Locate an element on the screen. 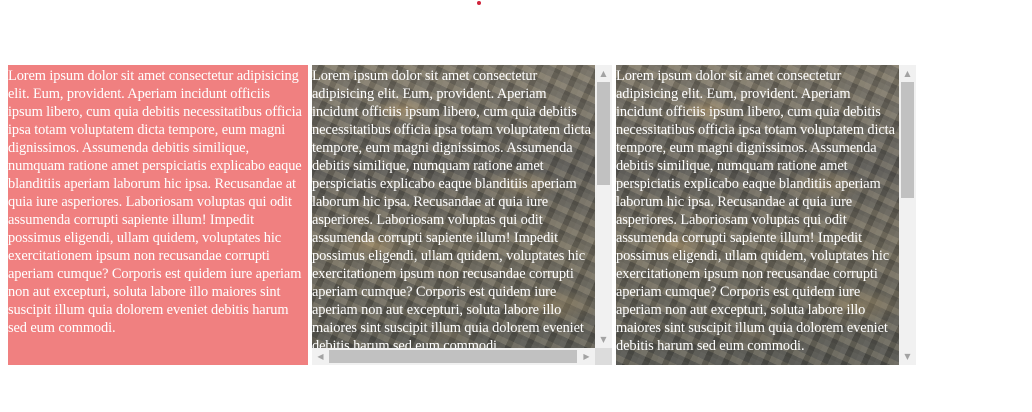  scroll-left-arrow-icon: ◀ is located at coordinates (320, 356).